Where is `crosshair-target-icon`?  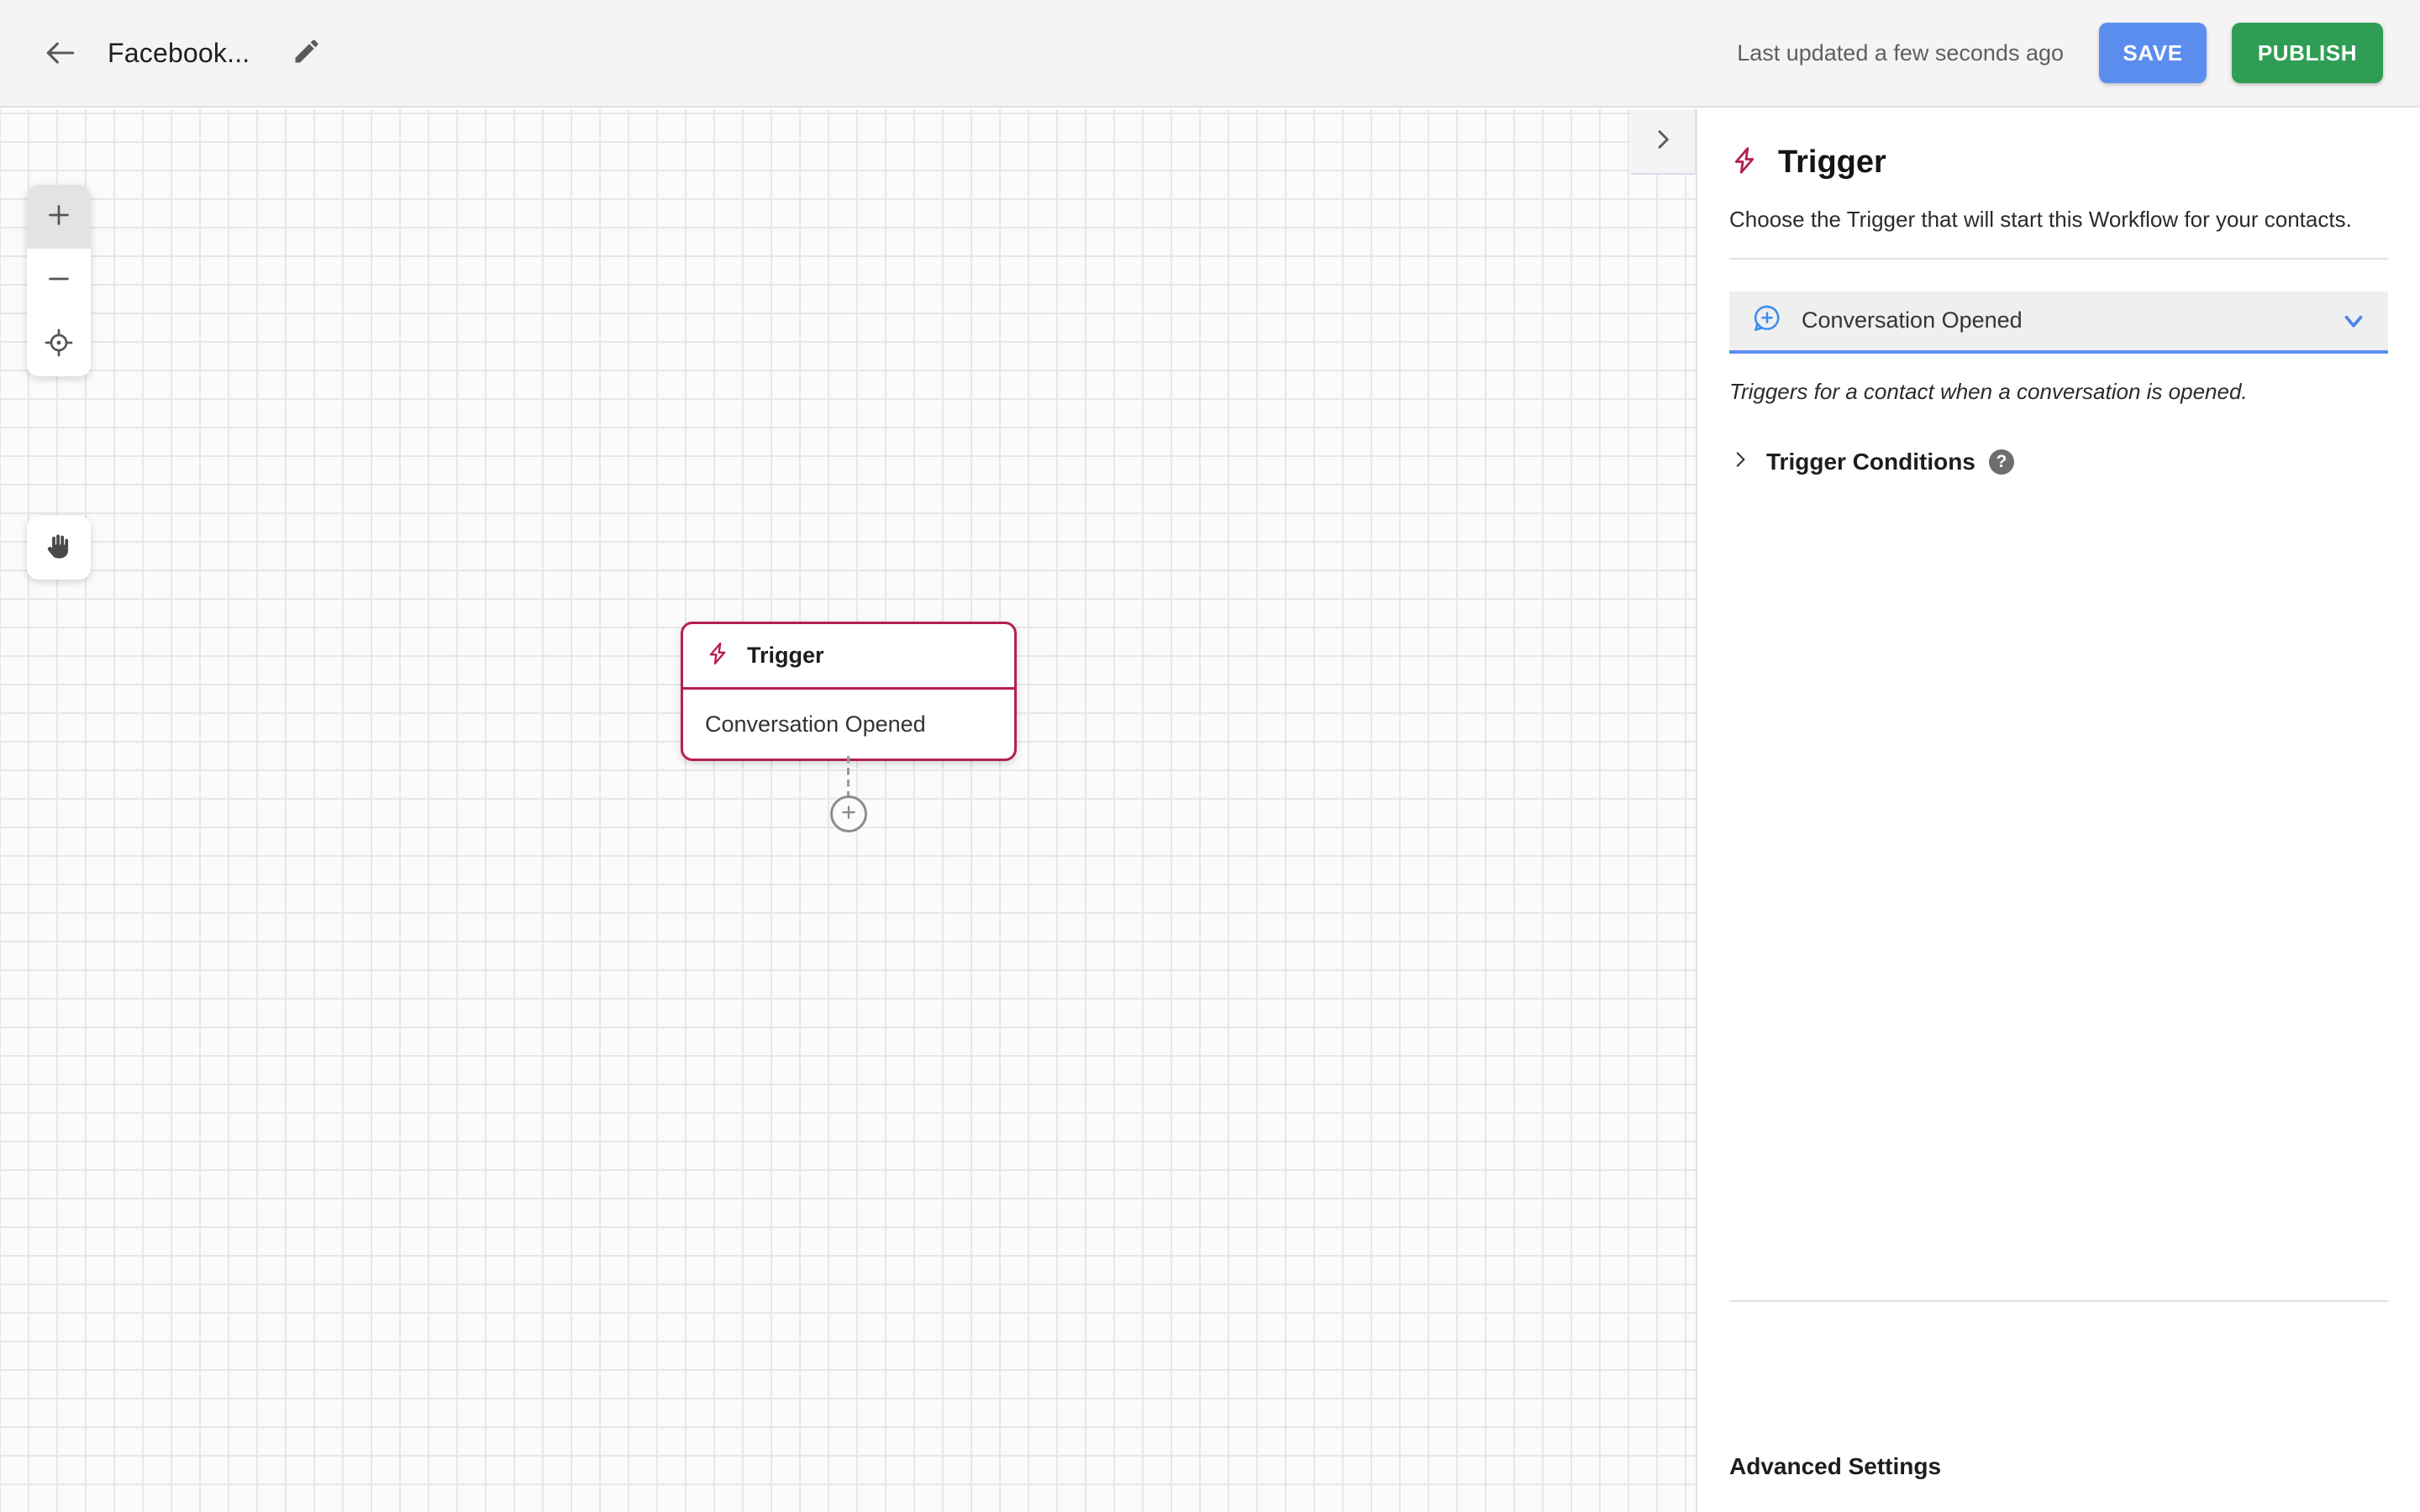 crosshair-target-icon is located at coordinates (59, 345).